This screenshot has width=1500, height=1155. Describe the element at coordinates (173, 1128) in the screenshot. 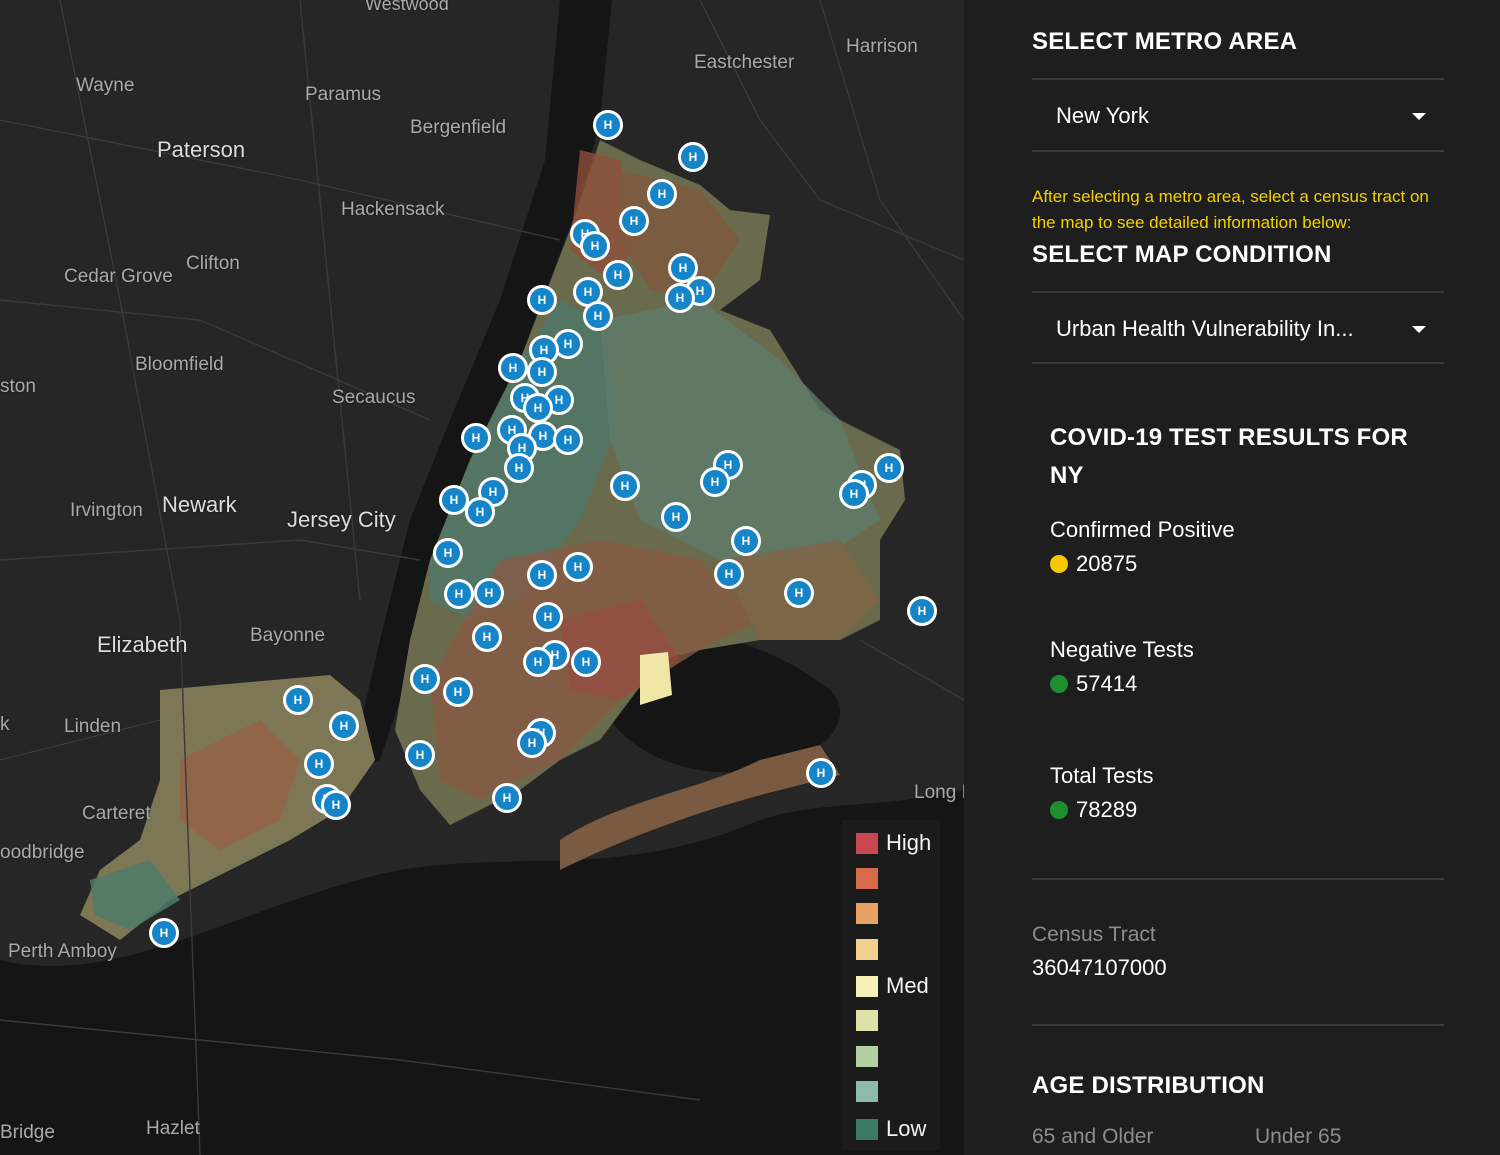

I see `place-hazlet: Hazlet` at that location.